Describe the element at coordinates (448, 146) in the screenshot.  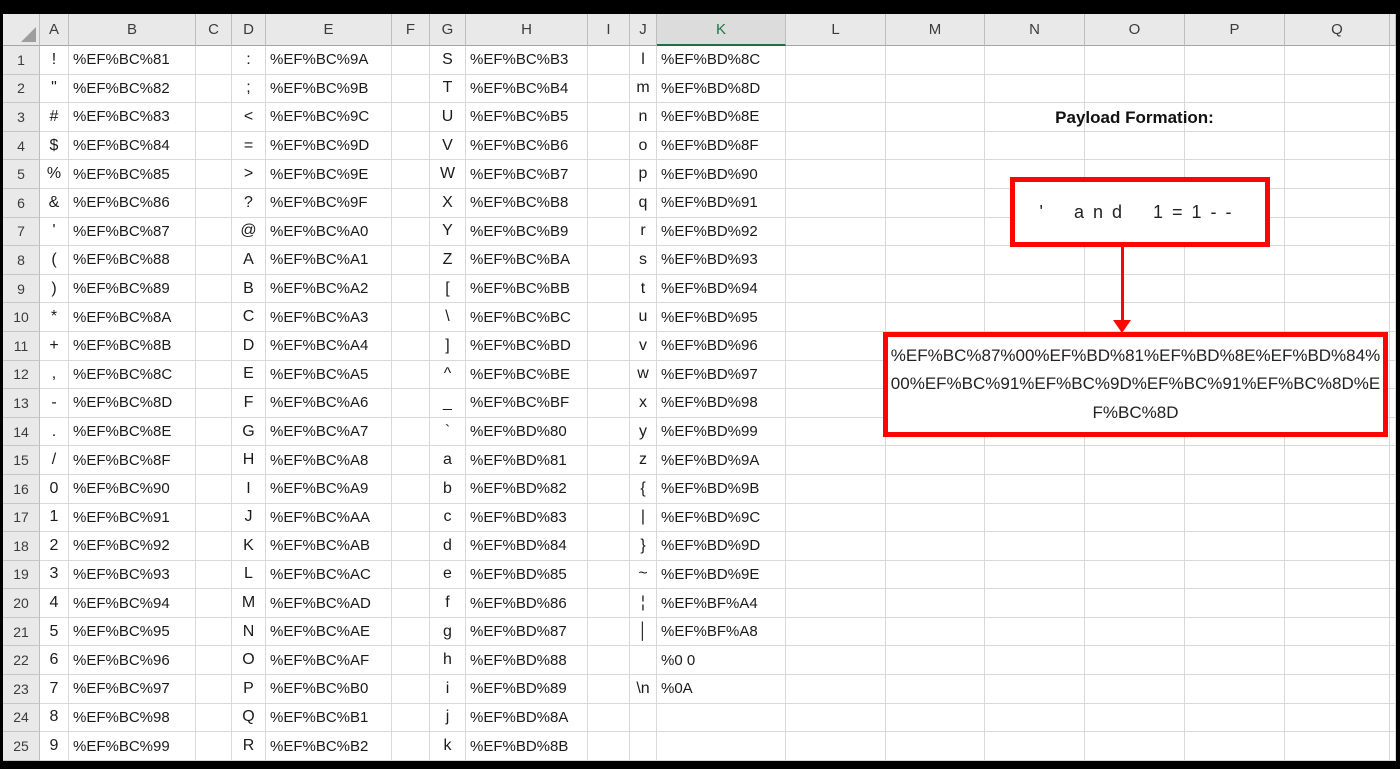
I see `cell-G4: V` at that location.